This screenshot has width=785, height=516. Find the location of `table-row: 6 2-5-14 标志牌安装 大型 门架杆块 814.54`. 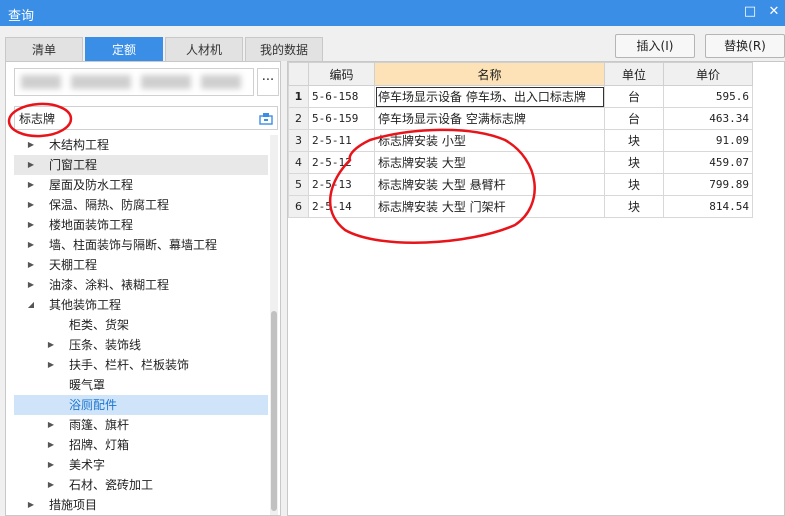

table-row: 6 2-5-14 标志牌安装 大型 门架杆块 814.54 is located at coordinates (520, 206).